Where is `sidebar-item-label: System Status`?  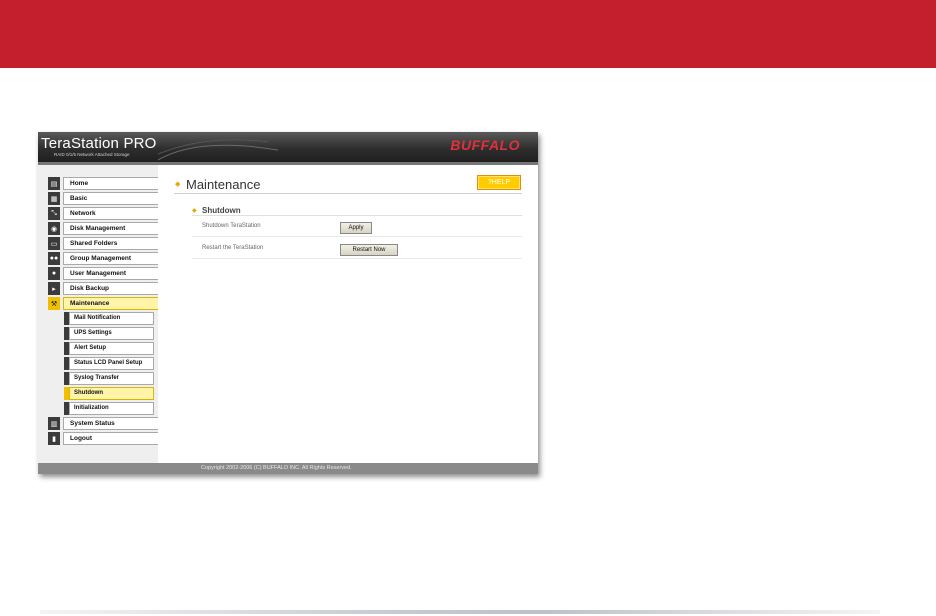 sidebar-item-label: System Status is located at coordinates (112, 423).